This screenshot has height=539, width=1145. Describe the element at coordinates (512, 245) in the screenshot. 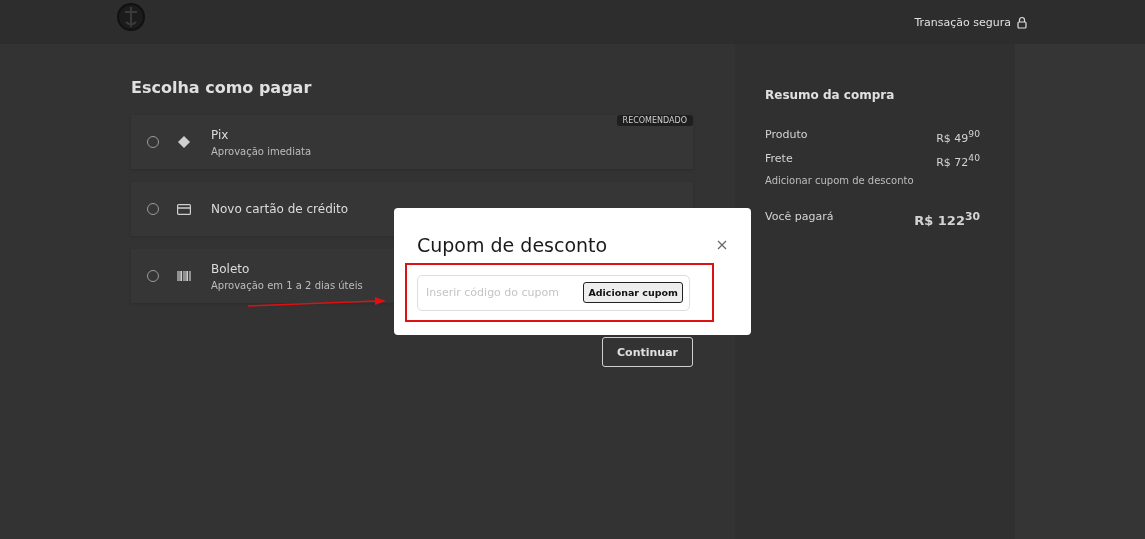

I see `dialog-title: Cupom de desconto` at that location.